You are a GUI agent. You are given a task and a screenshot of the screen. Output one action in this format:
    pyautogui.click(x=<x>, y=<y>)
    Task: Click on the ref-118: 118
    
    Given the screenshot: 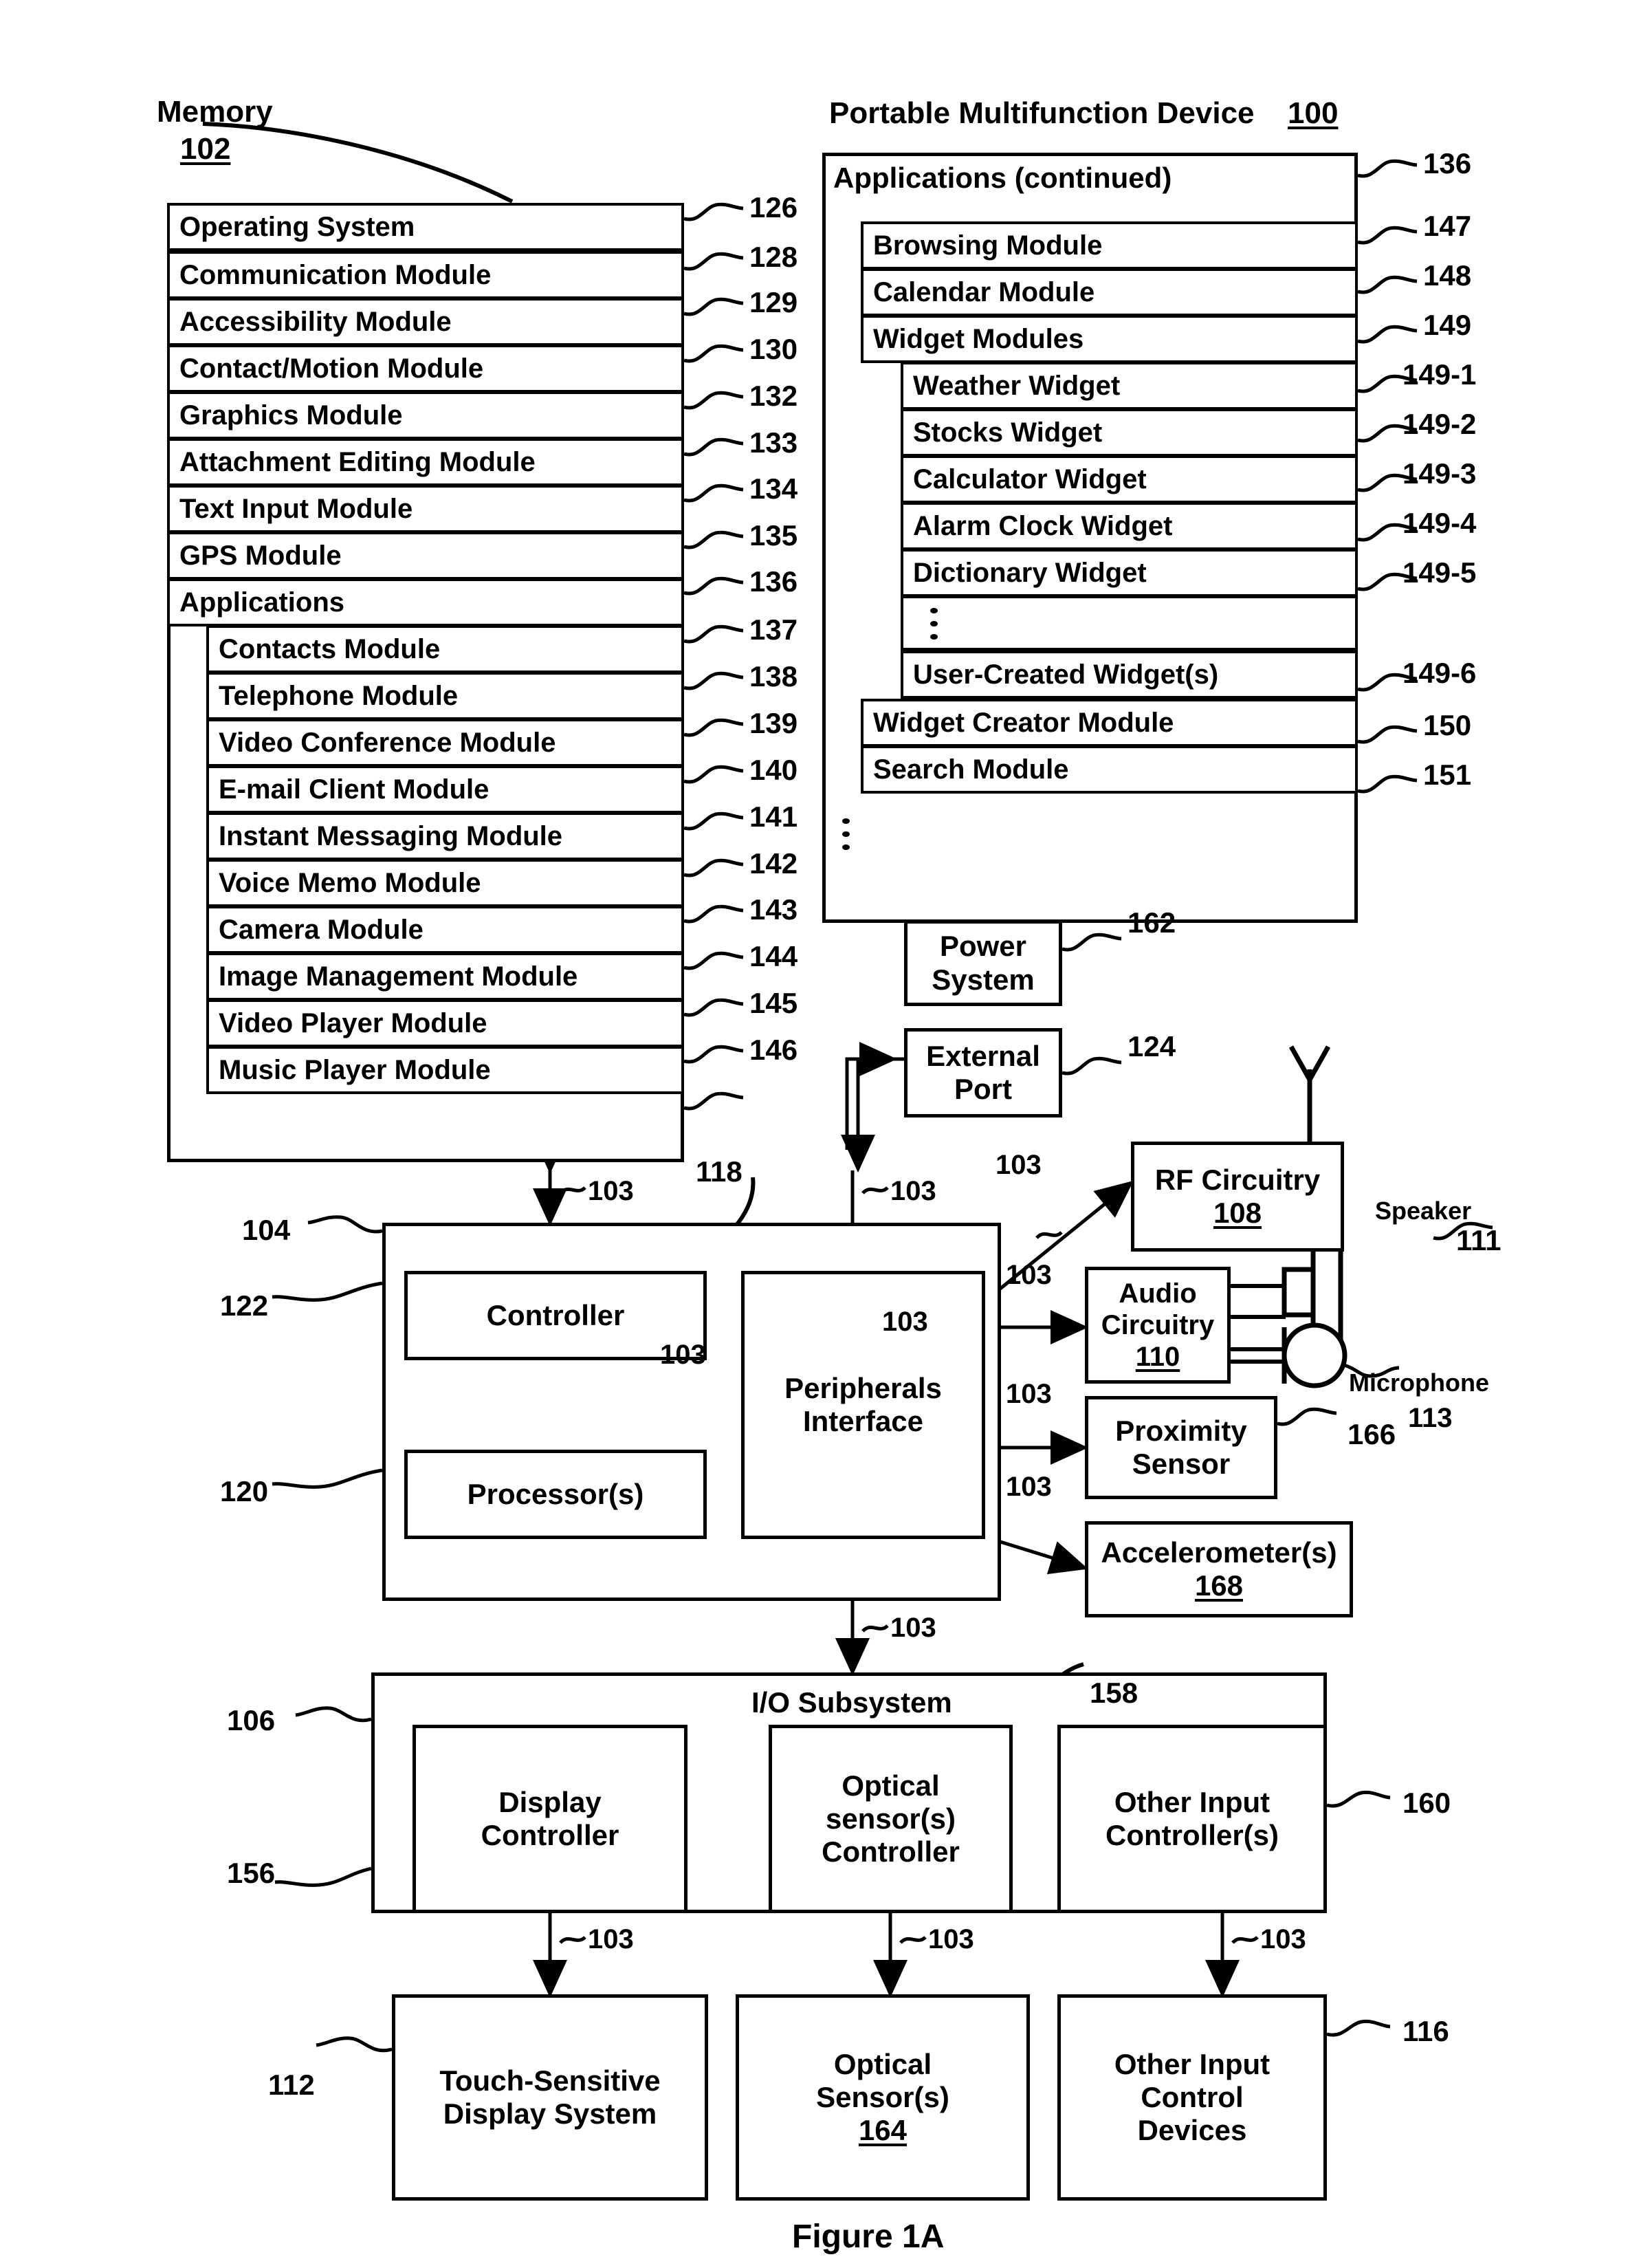 What is the action you would take?
    pyautogui.click(x=719, y=1171)
    